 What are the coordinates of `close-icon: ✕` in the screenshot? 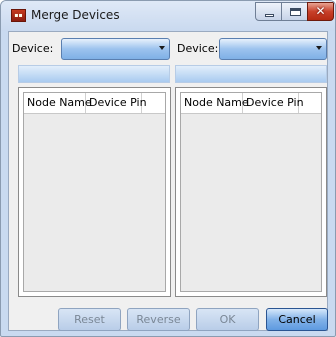 It's located at (320, 11).